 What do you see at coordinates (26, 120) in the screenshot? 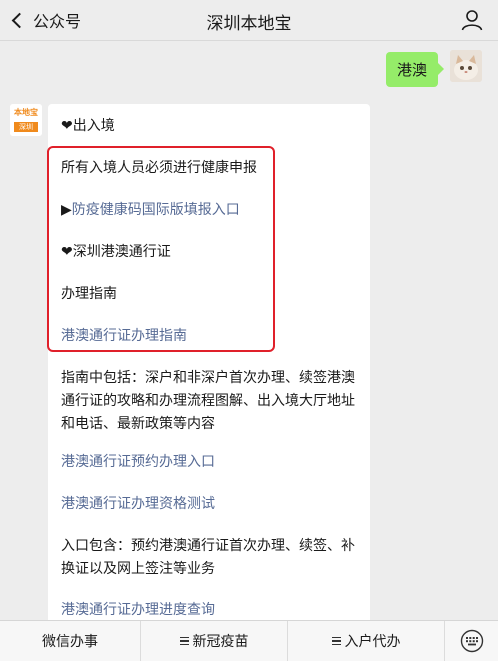
I see `official-account-avatar: 本地宝 深圳` at bounding box center [26, 120].